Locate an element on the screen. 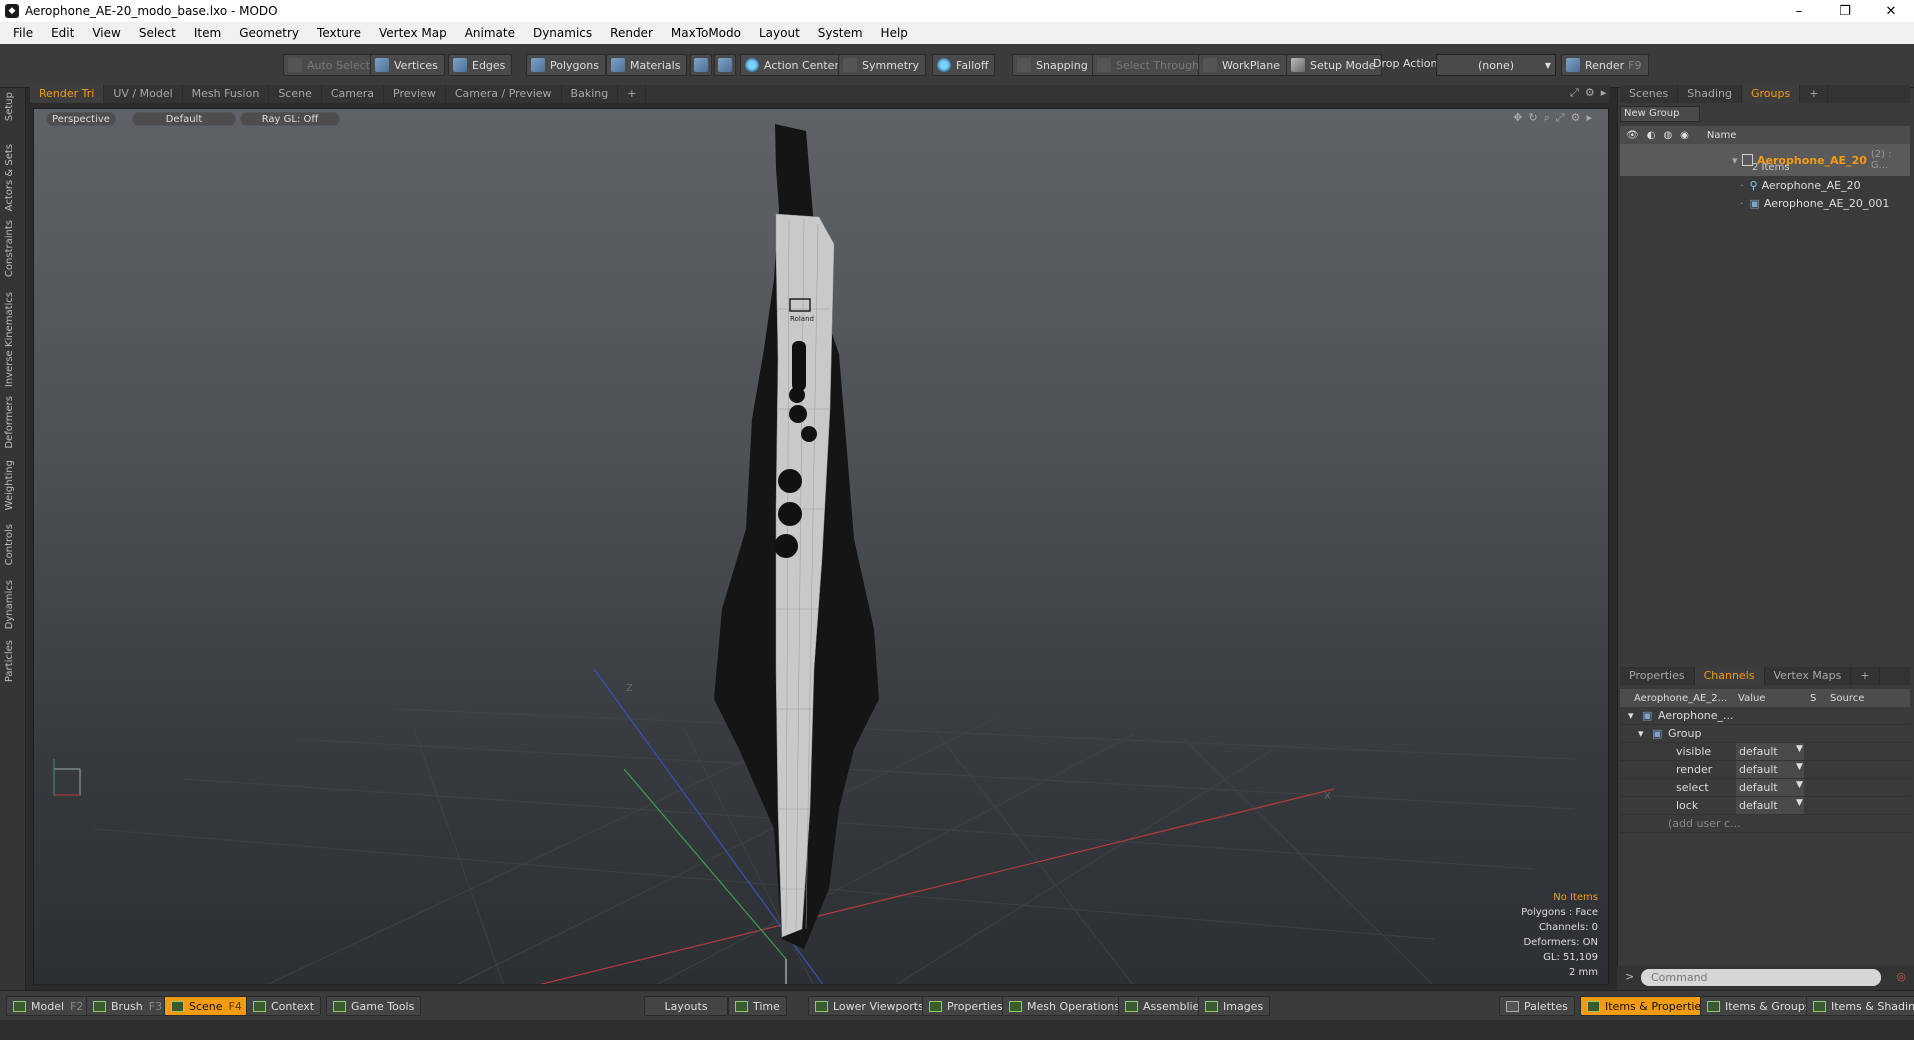 This screenshot has height=1040, width=1914. strip-inverse-kinematics: Inverse Kinematics is located at coordinates (9, 339).